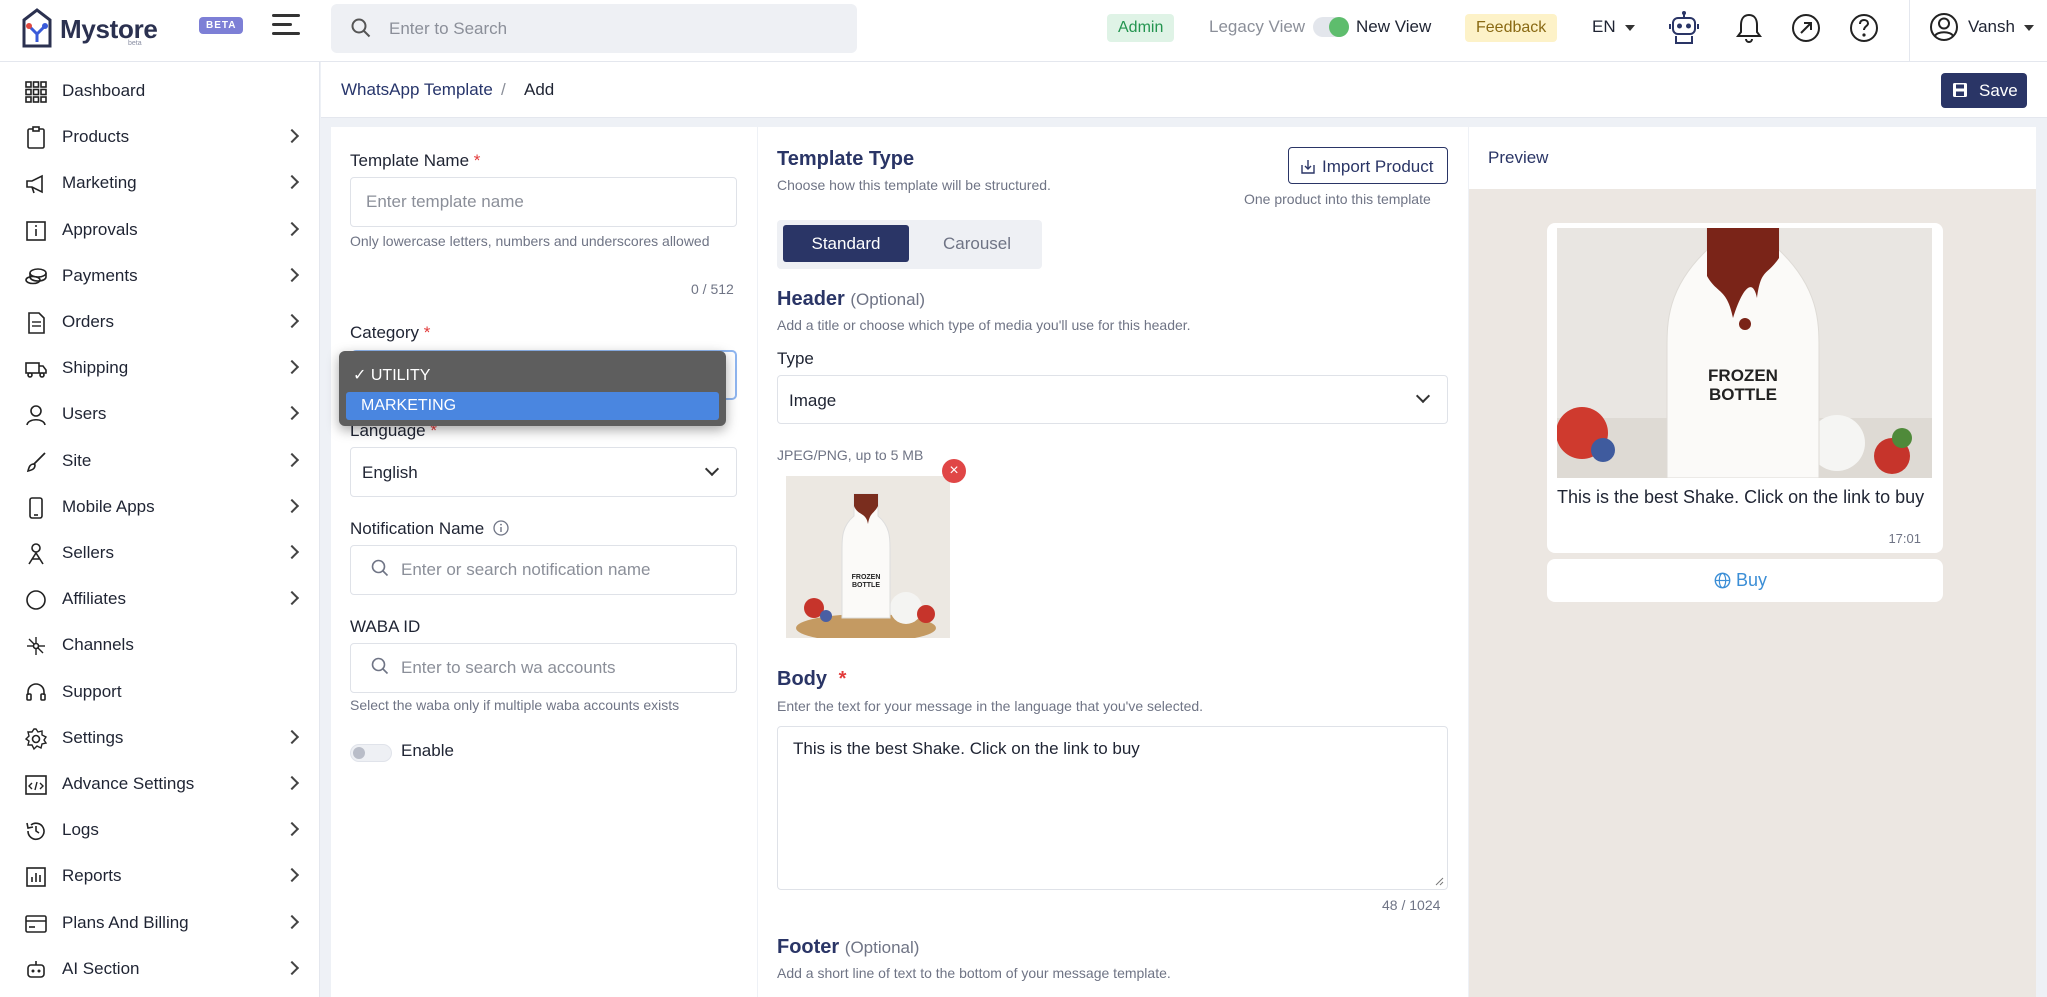  Describe the element at coordinates (160, 693) in the screenshot. I see `sidebar-item-support: Support` at that location.